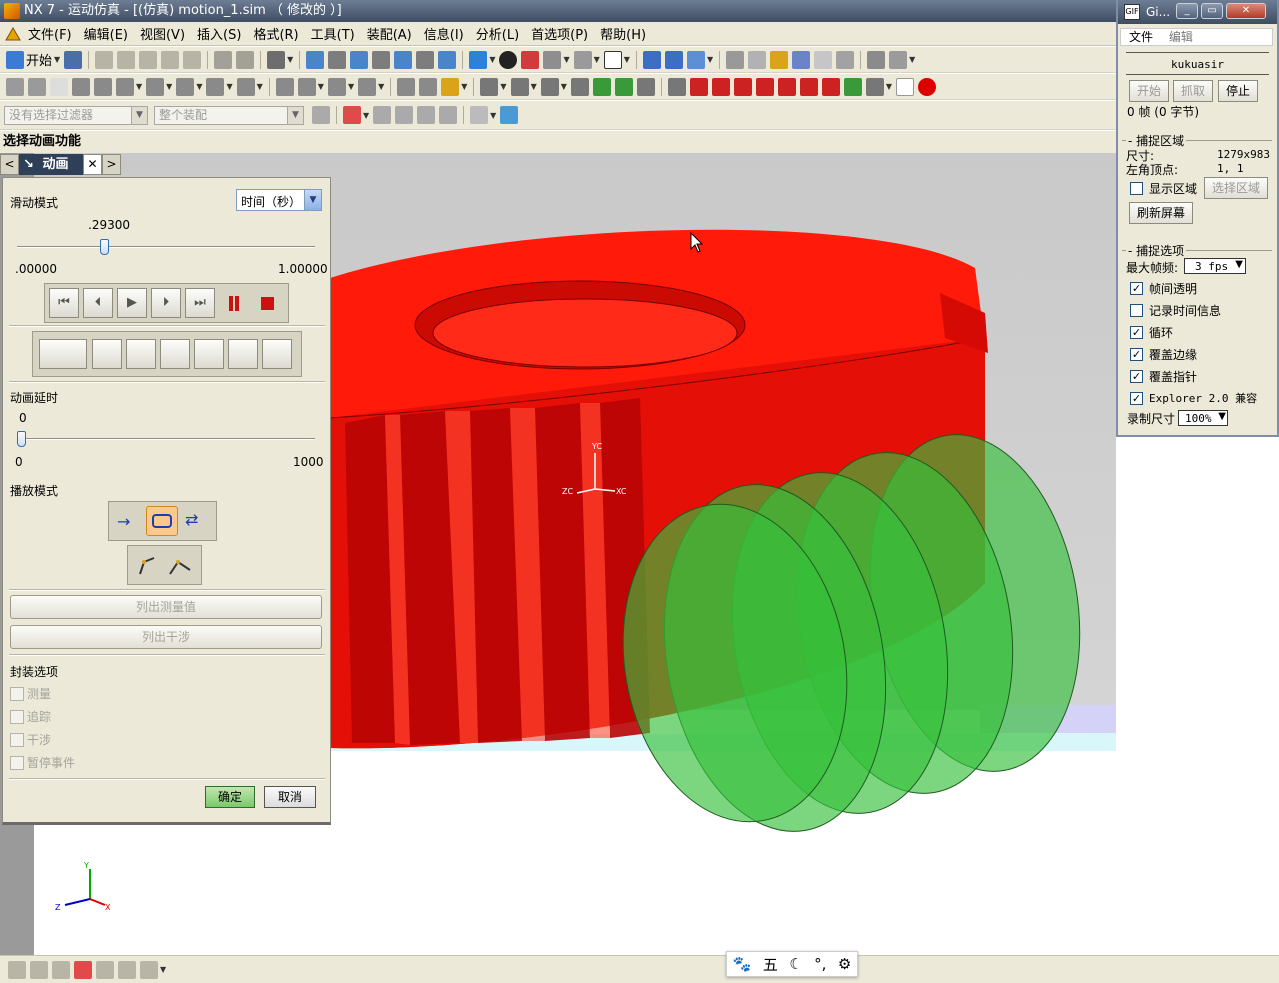  I want to click on loop-mode-icon, so click(162, 521).